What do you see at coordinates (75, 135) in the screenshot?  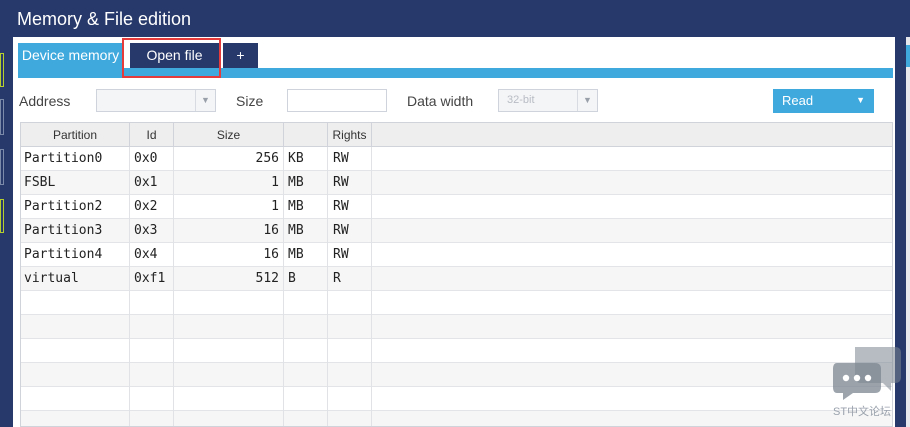 I see `column-header-partition: Partition` at bounding box center [75, 135].